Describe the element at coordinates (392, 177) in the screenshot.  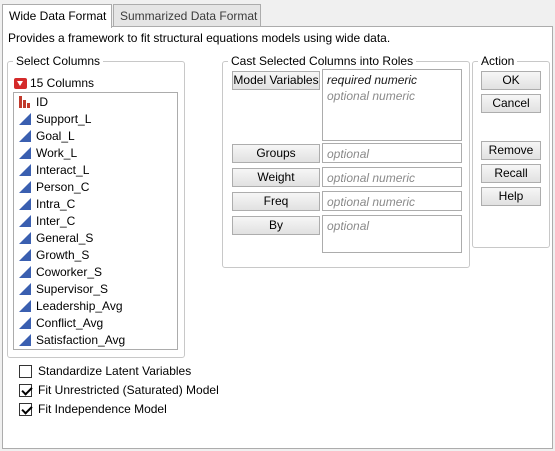
I see `weight-dropzone: optional numeric` at that location.